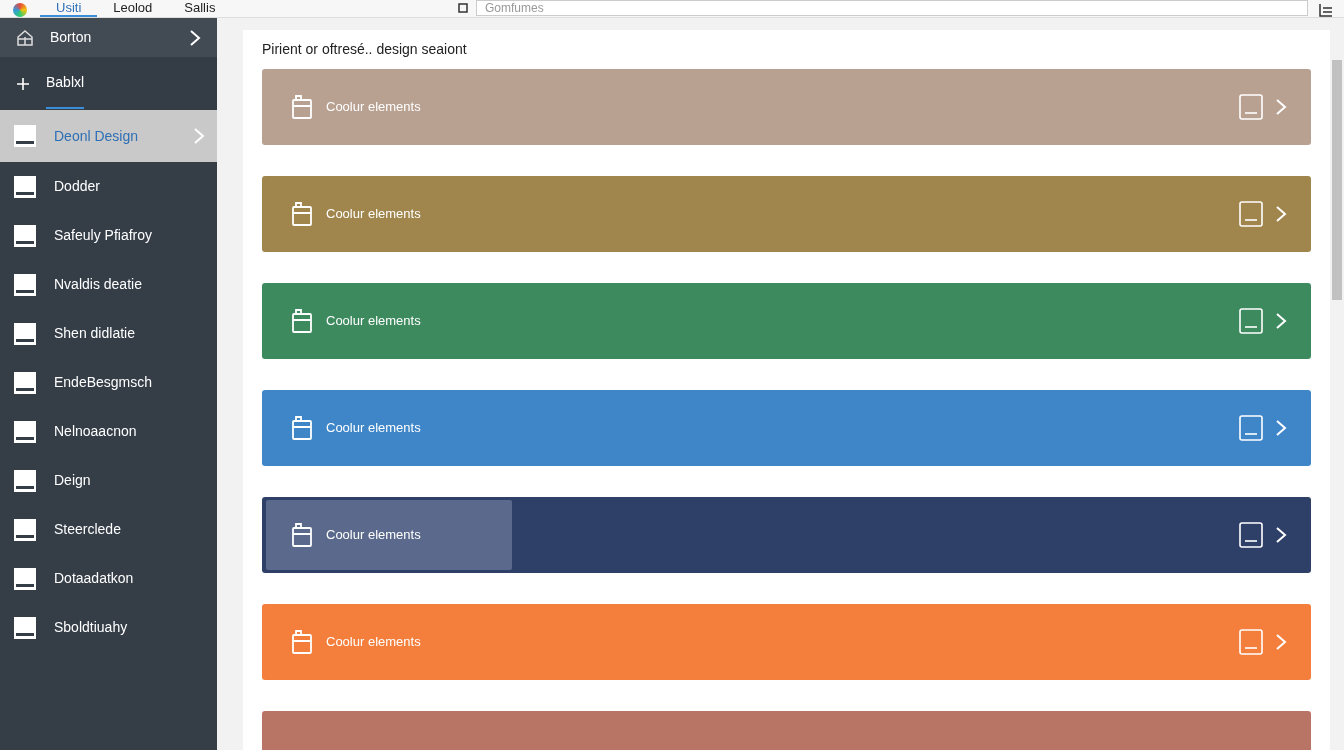  Describe the element at coordinates (1337, 180) in the screenshot. I see `scrollbar-thumb` at that location.